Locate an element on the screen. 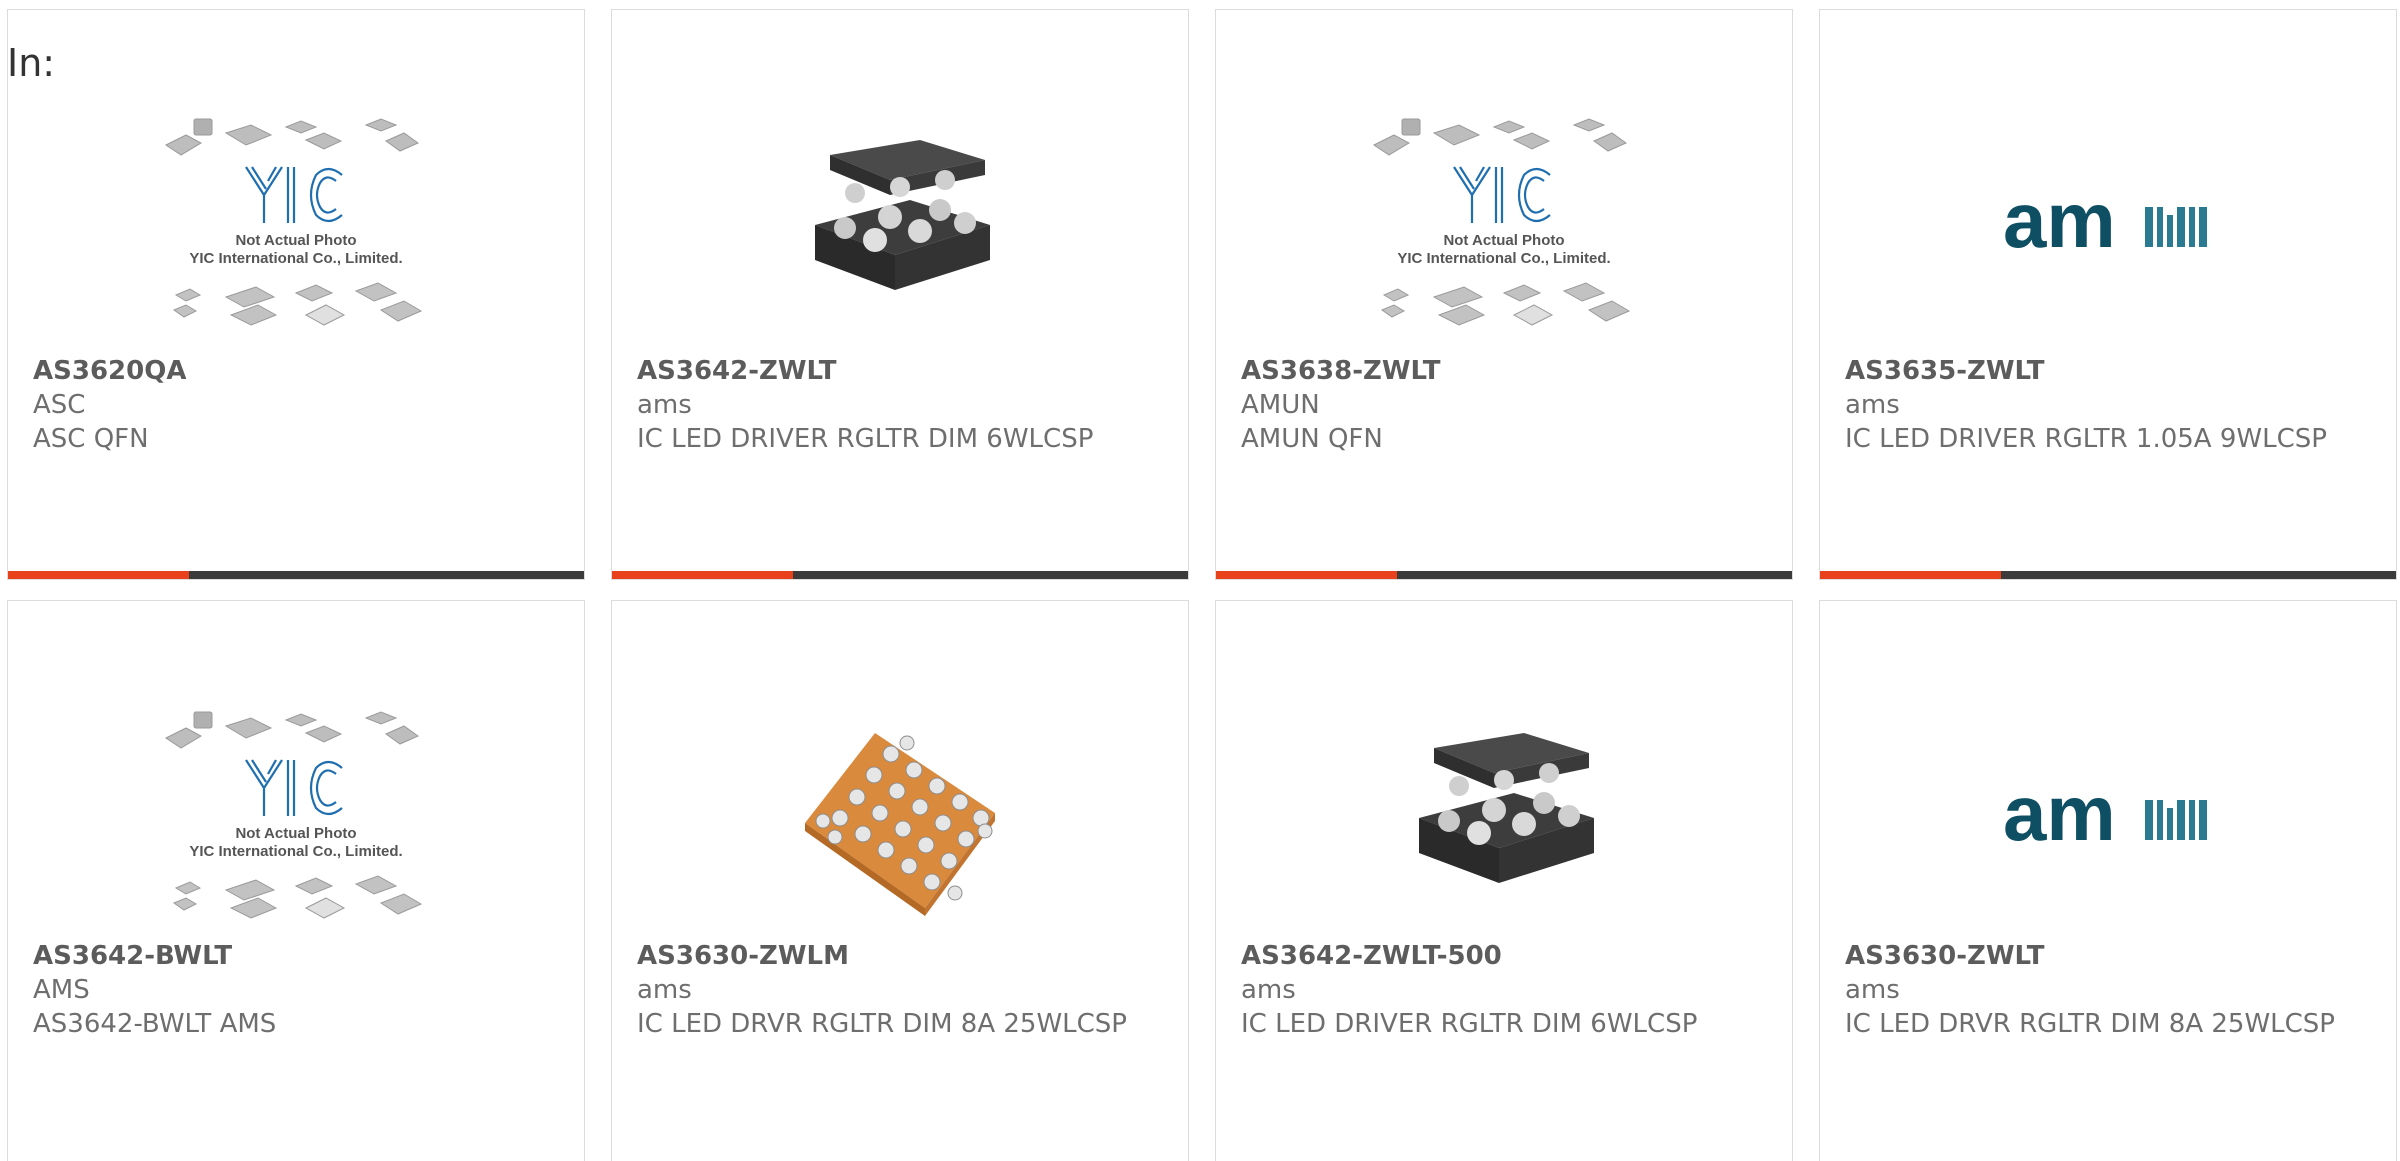  part-number: AS3638-ZWLT is located at coordinates (1506, 371).